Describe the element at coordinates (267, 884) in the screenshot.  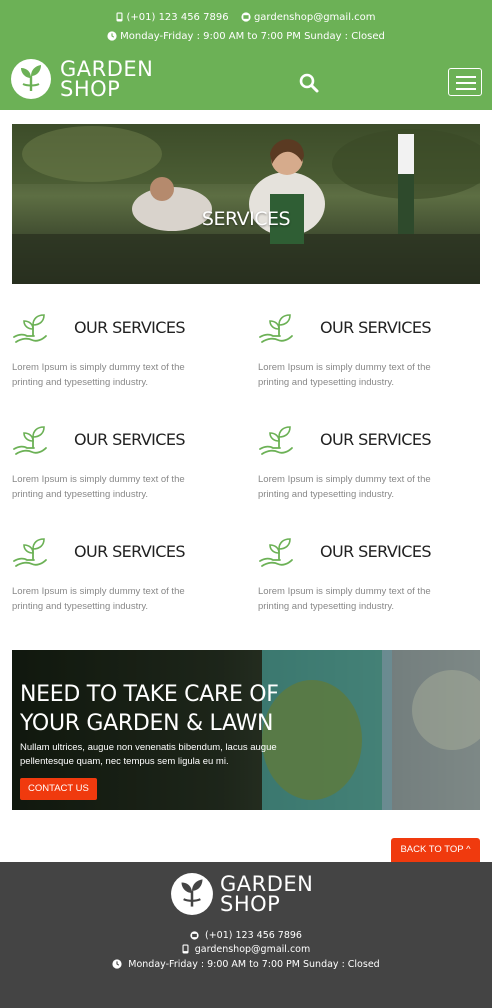
I see `footer-logo-line-1: GARDEN` at that location.